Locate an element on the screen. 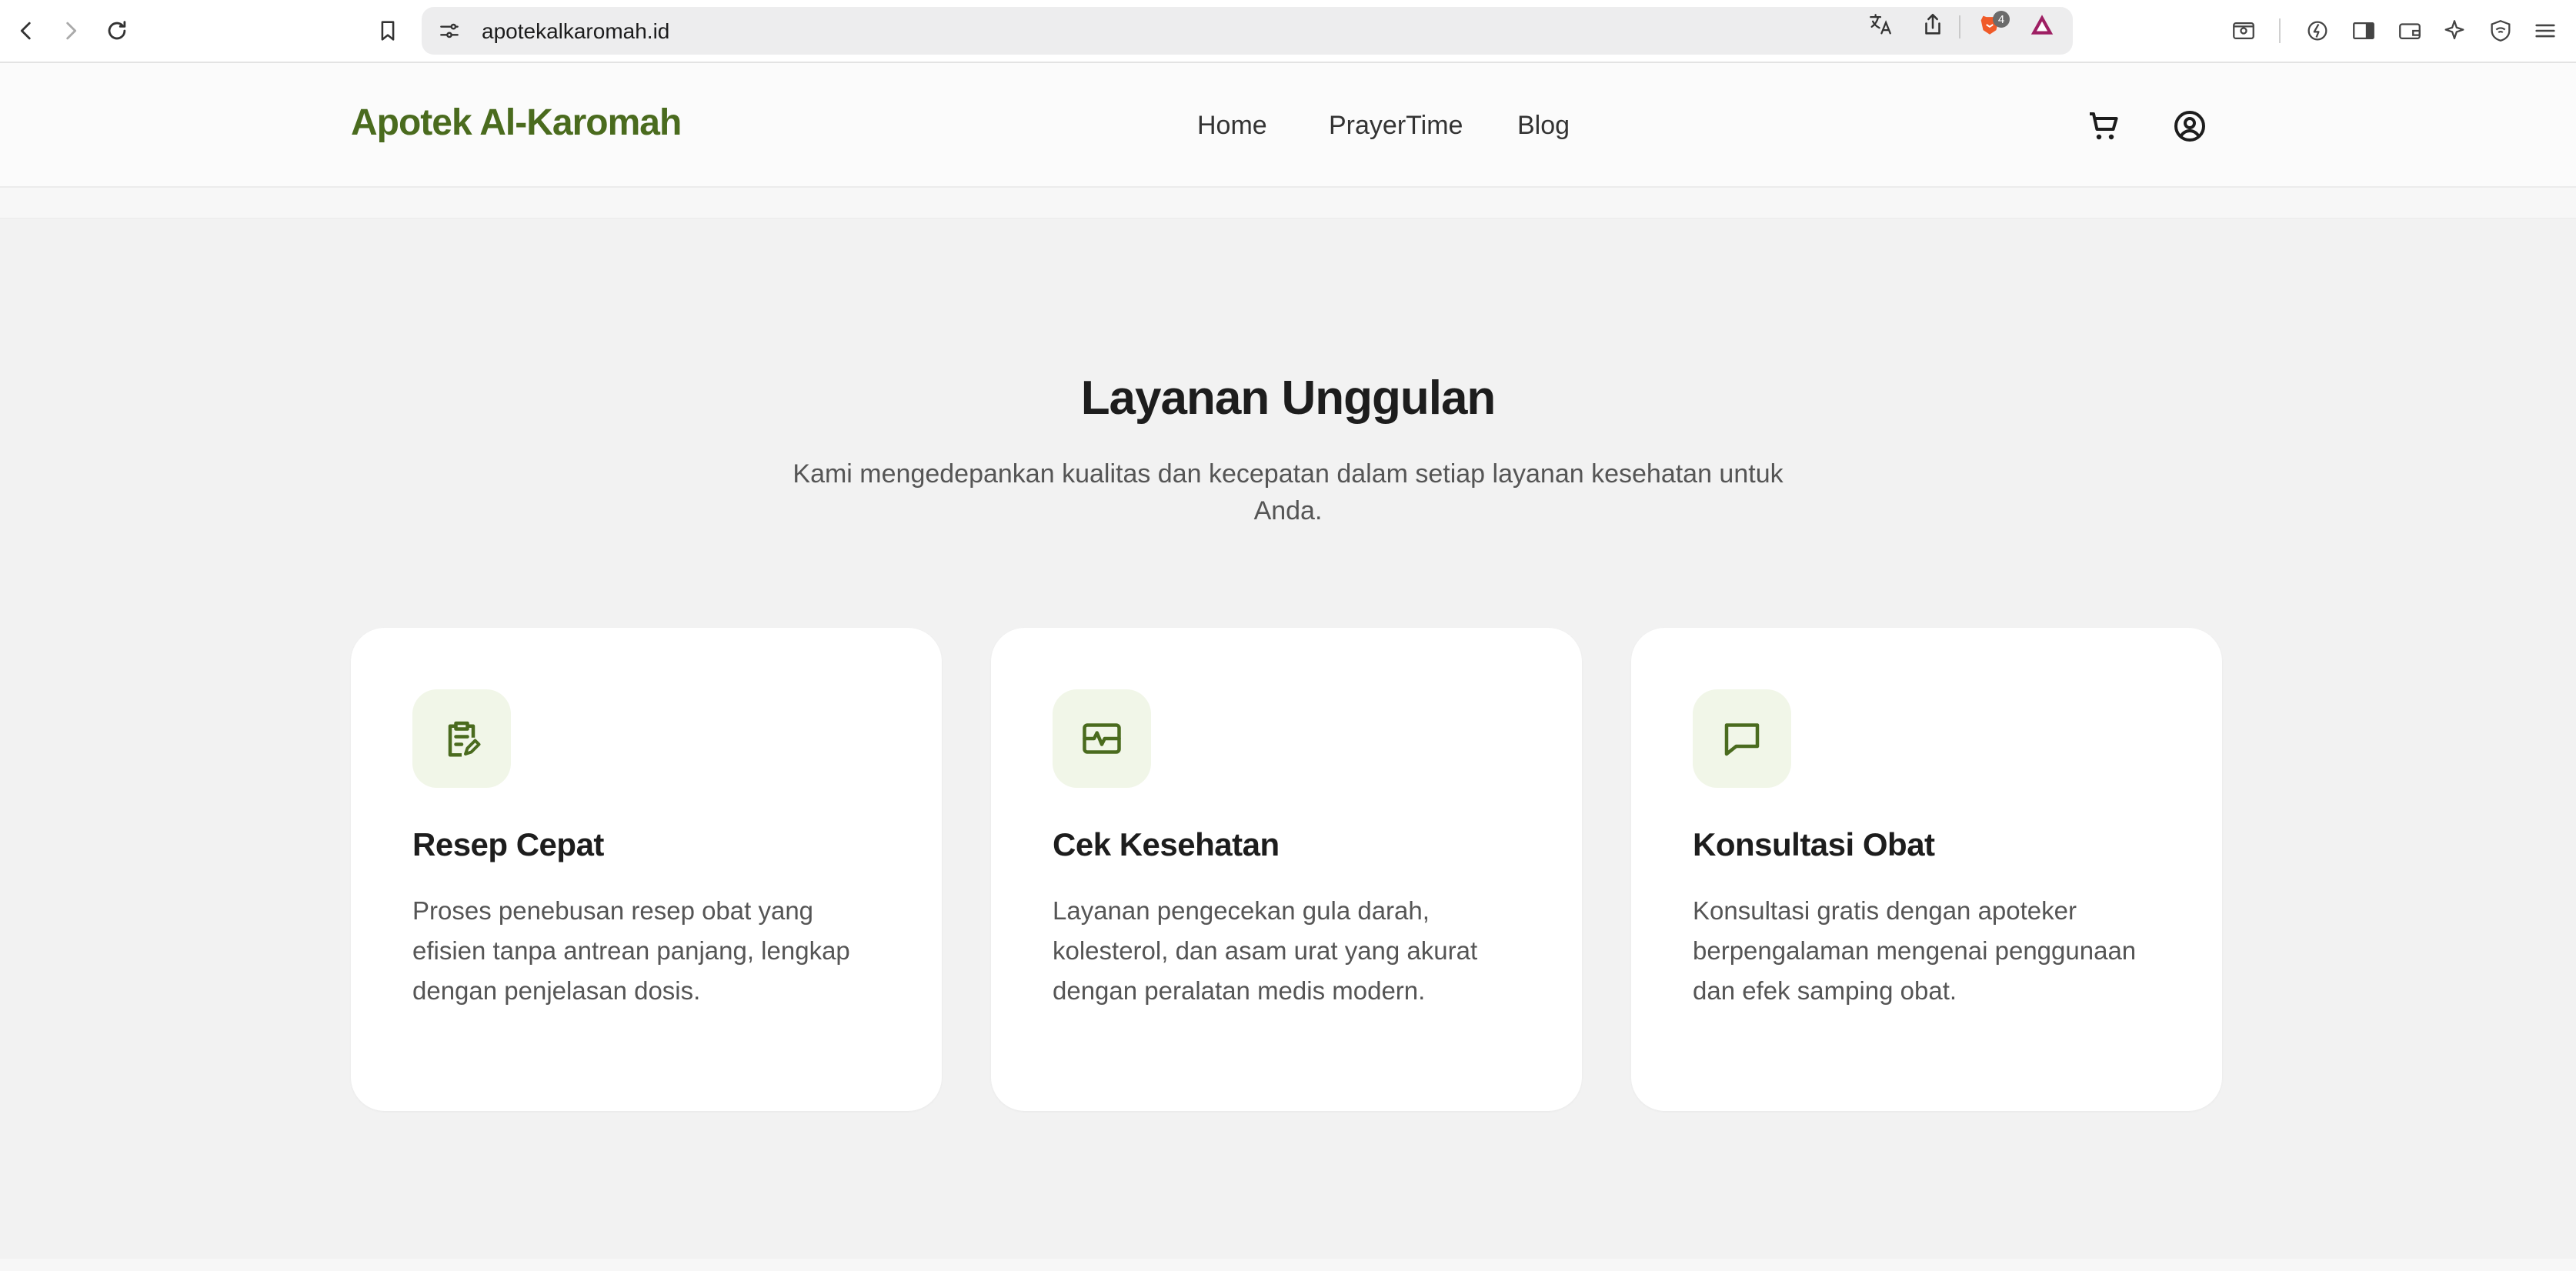  rewards-triangle-icon is located at coordinates (2042, 25).